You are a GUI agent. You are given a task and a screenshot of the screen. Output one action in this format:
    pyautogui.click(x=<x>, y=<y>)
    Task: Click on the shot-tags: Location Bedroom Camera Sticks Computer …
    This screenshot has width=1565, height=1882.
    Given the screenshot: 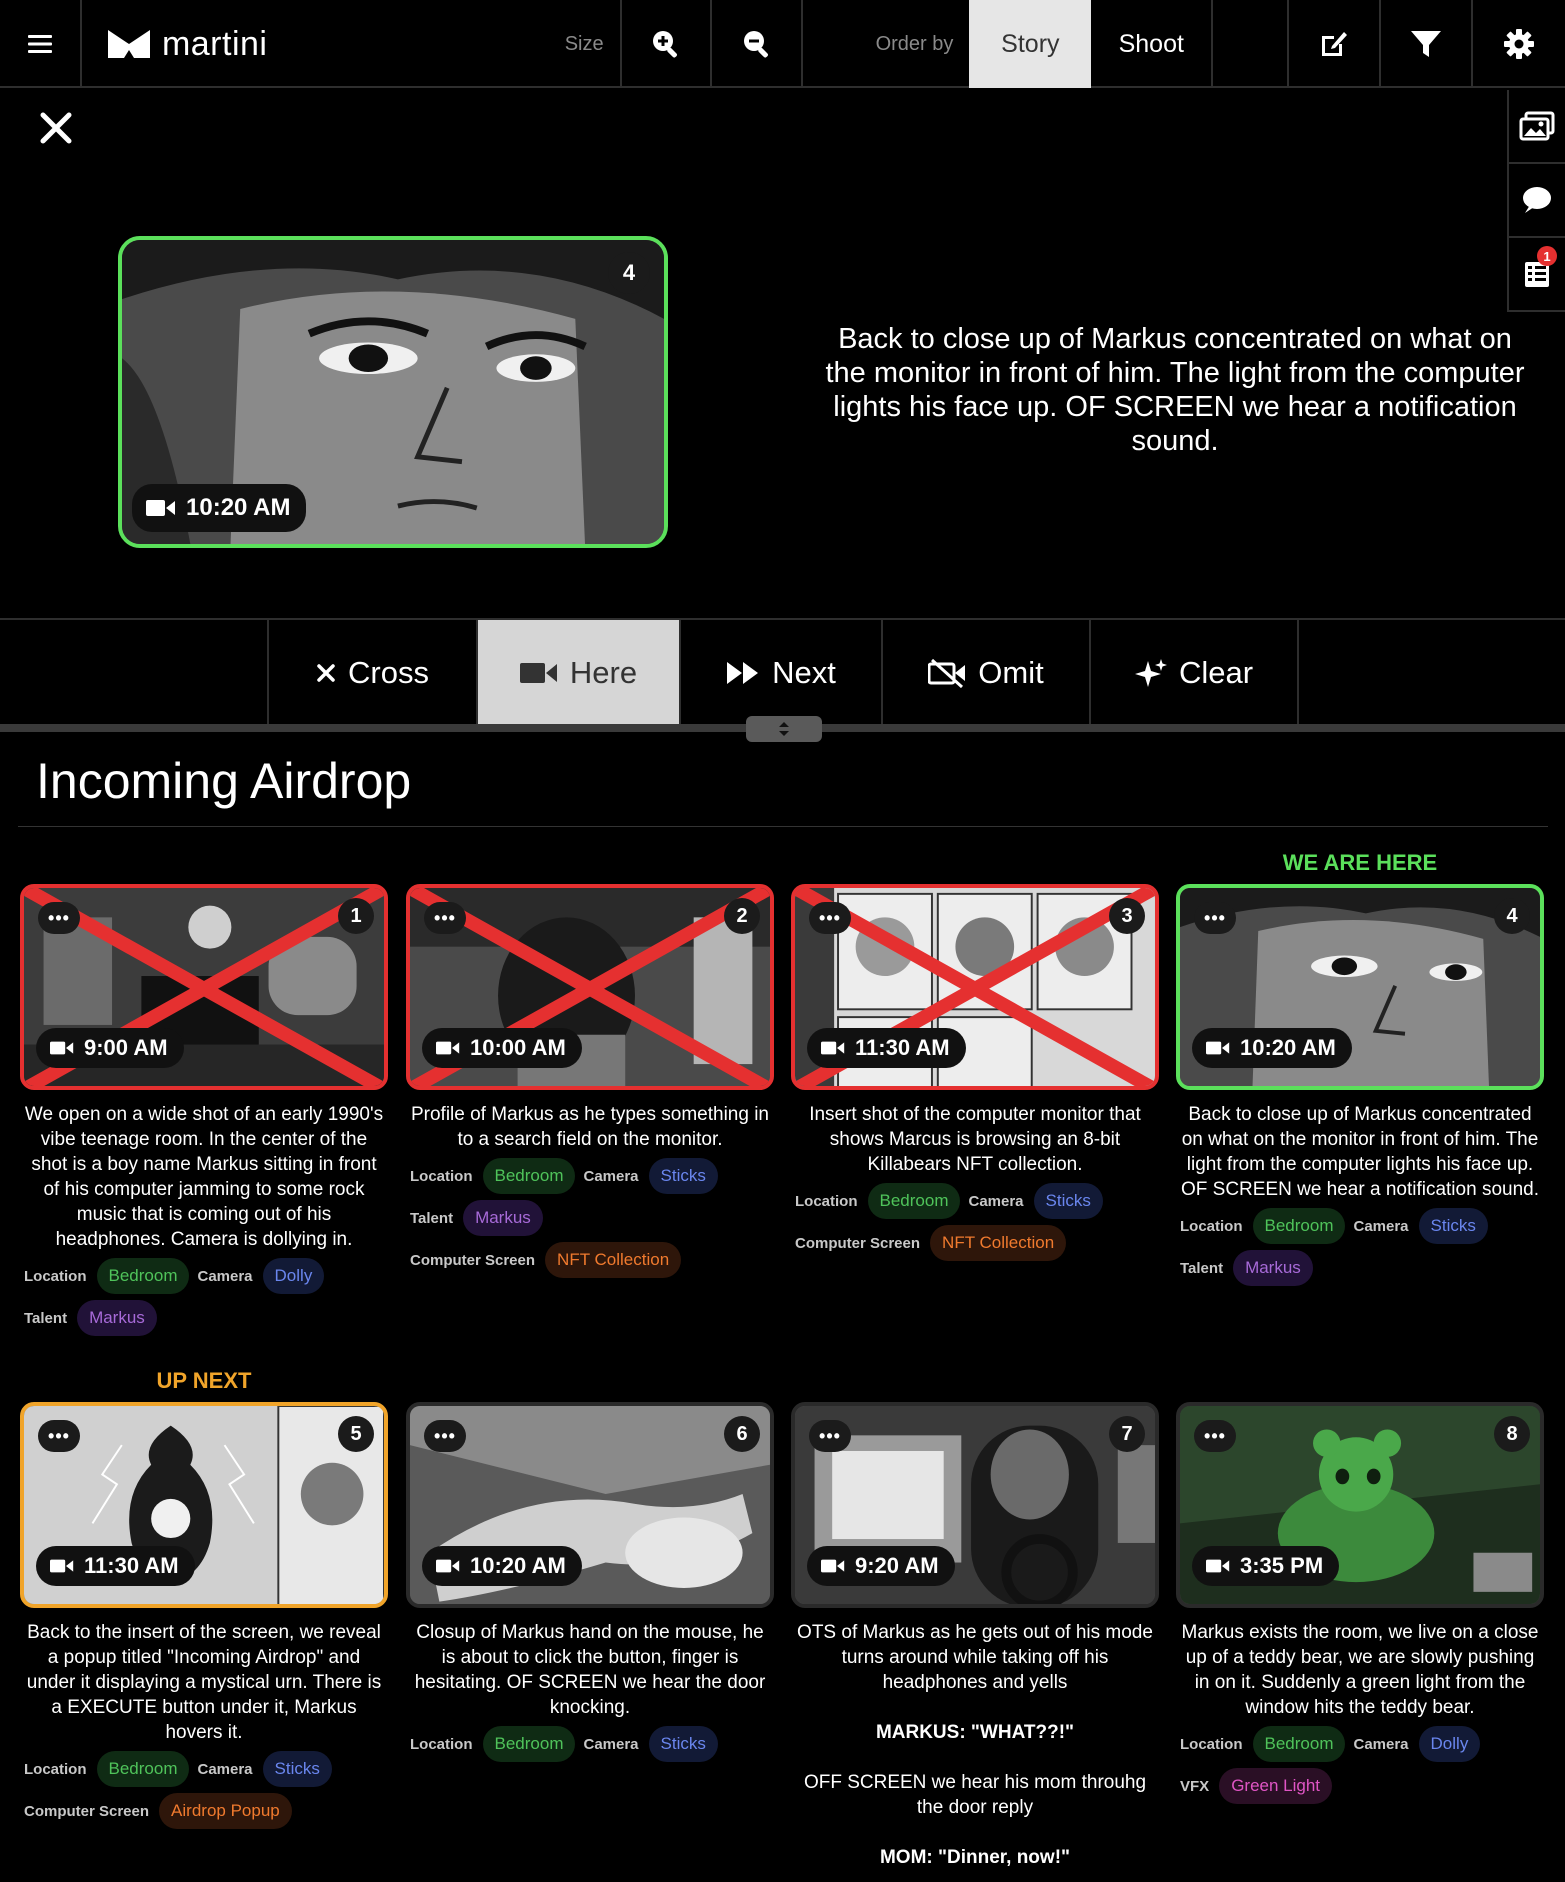 What is the action you would take?
    pyautogui.click(x=975, y=1222)
    